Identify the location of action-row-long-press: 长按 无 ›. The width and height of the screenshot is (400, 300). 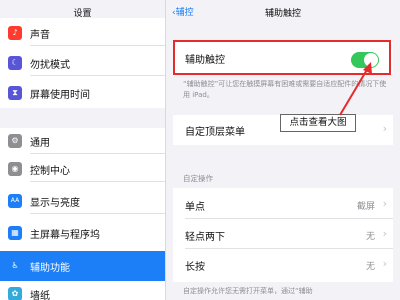
(283, 265).